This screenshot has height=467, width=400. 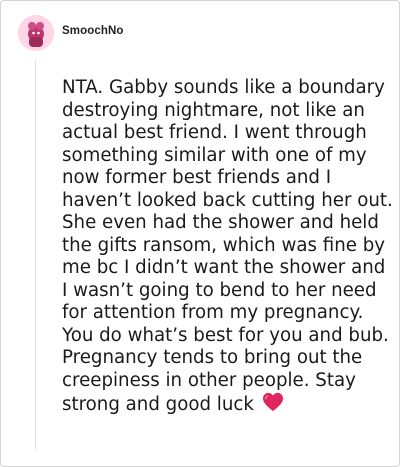 What do you see at coordinates (35, 254) in the screenshot?
I see `thread-line` at bounding box center [35, 254].